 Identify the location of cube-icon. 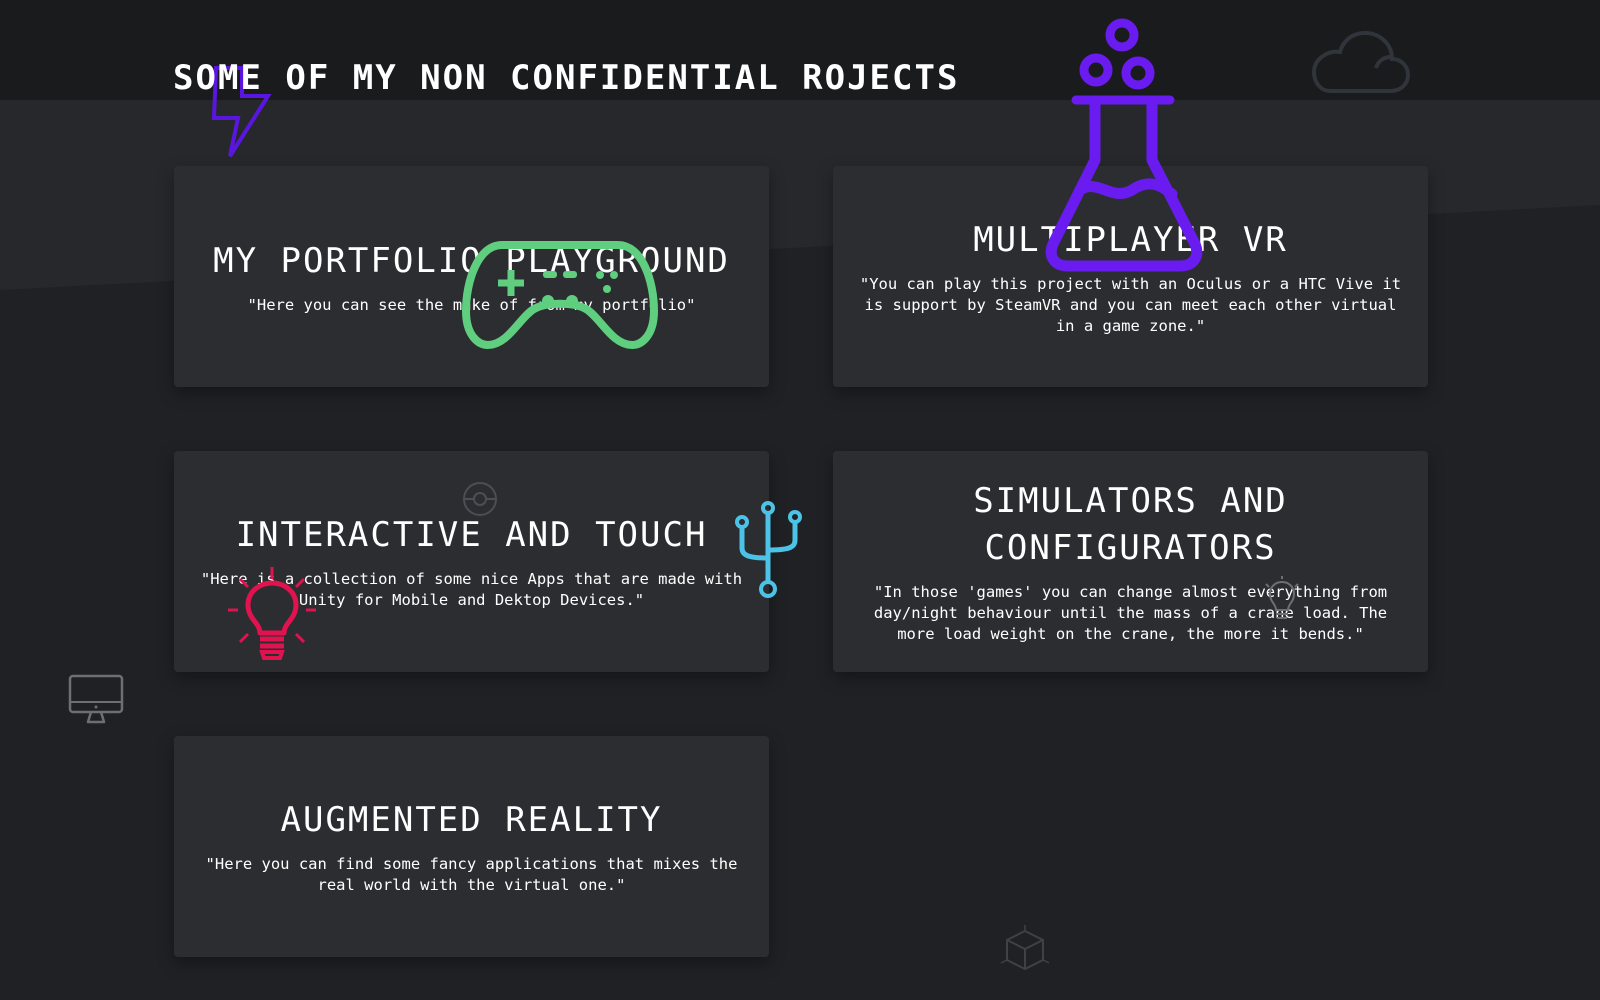
(1025, 950).